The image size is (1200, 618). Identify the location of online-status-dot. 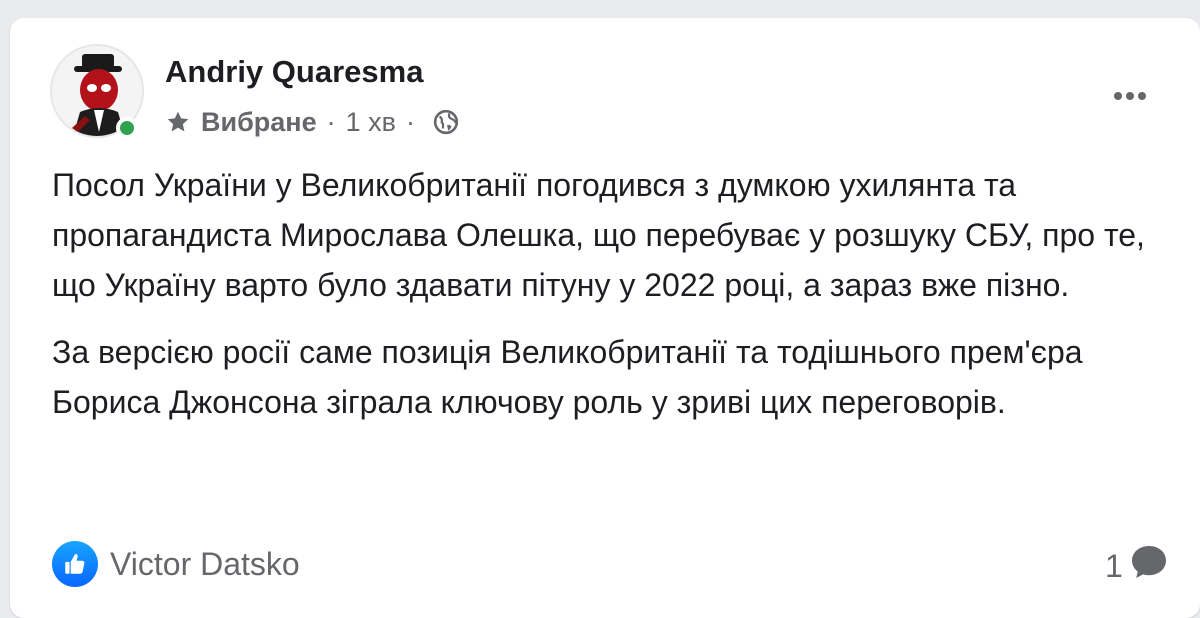
(127, 128).